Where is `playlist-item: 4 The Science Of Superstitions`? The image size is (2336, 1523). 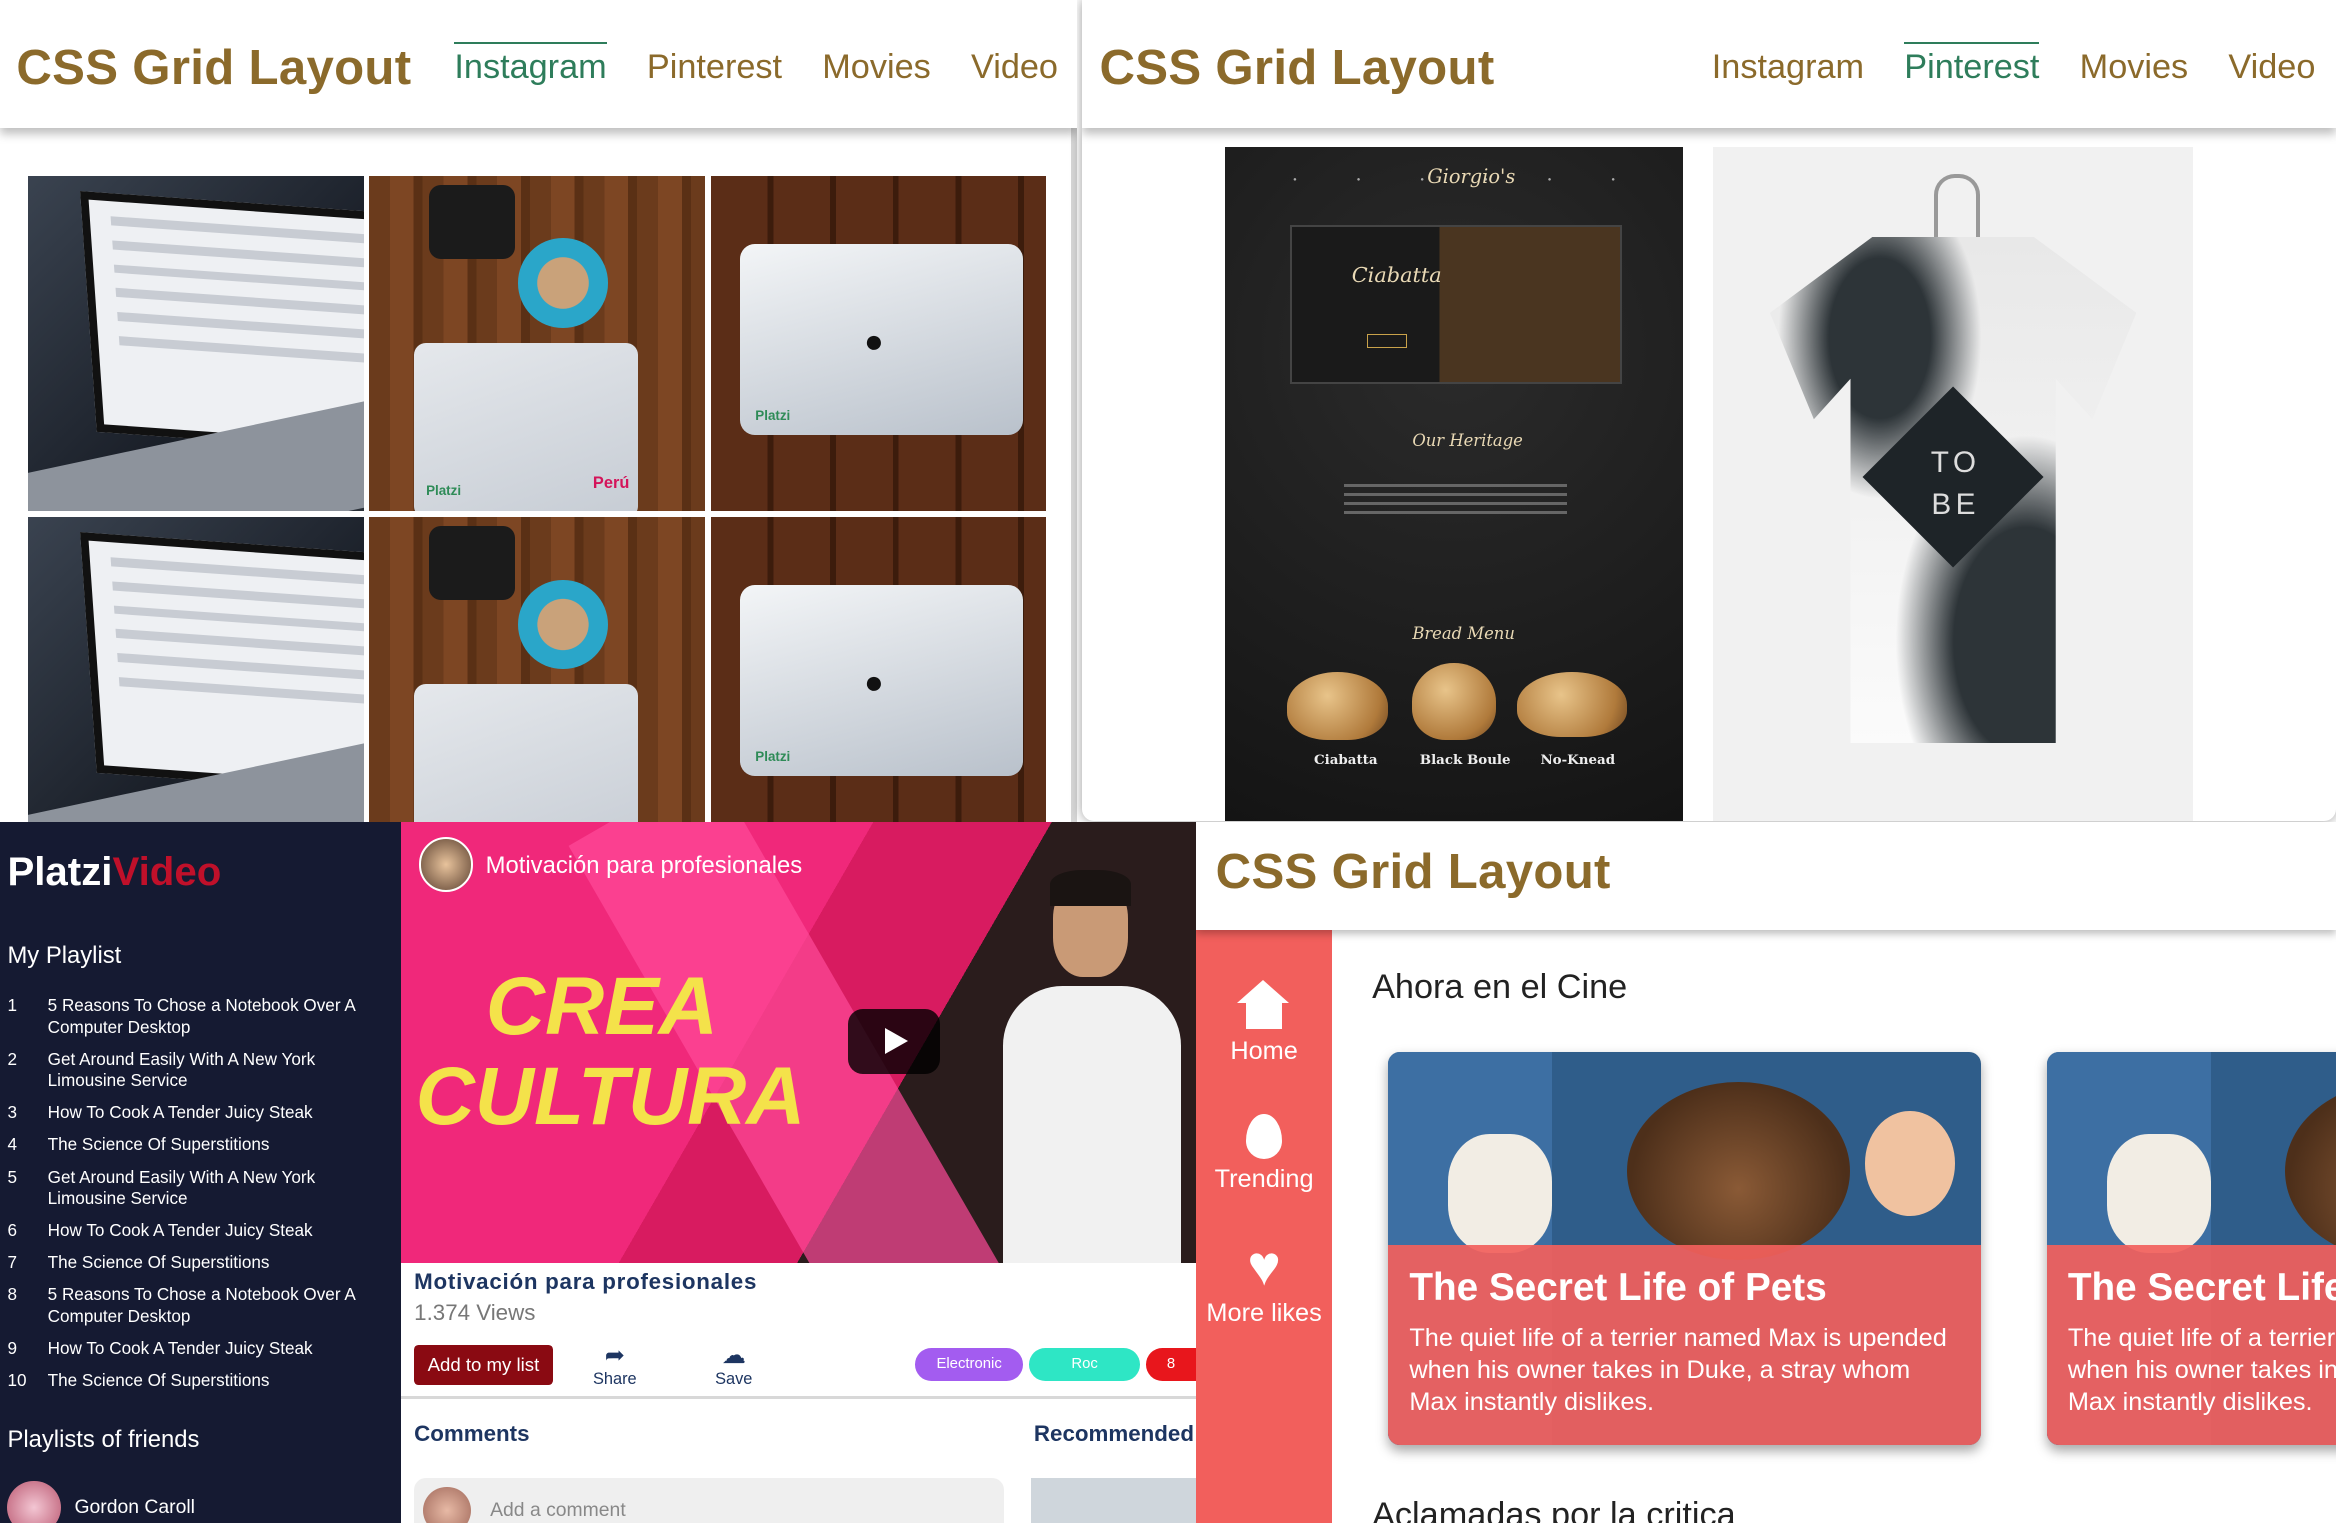 playlist-item: 4 The Science Of Superstitions is located at coordinates (202, 1145).